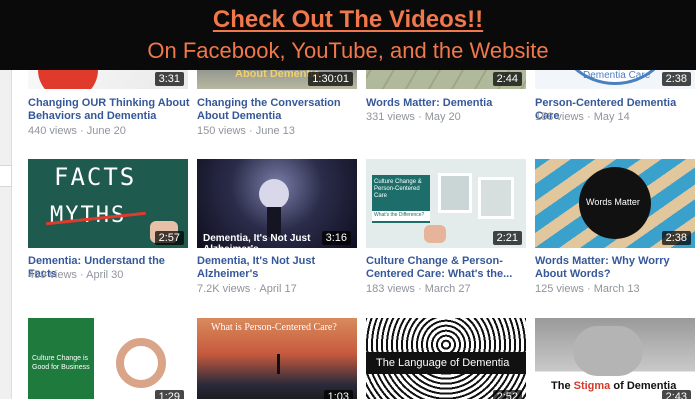 The width and height of the screenshot is (696, 399). What do you see at coordinates (330, 79) in the screenshot?
I see `video-duration: 1:30:01` at bounding box center [330, 79].